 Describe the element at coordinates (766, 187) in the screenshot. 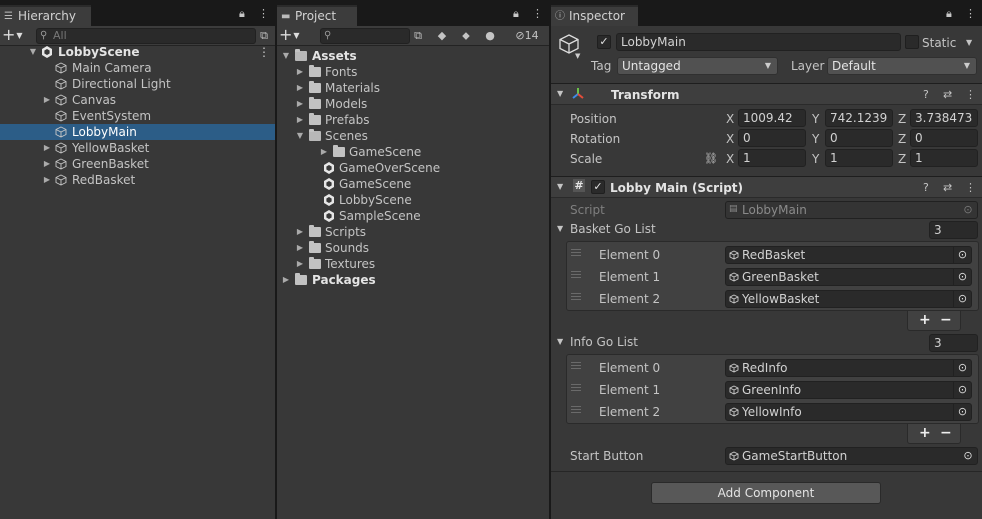

I see `script-component-header: ▼ # ✓ Lobby Main (Script) ? ⇄ ⋮` at that location.